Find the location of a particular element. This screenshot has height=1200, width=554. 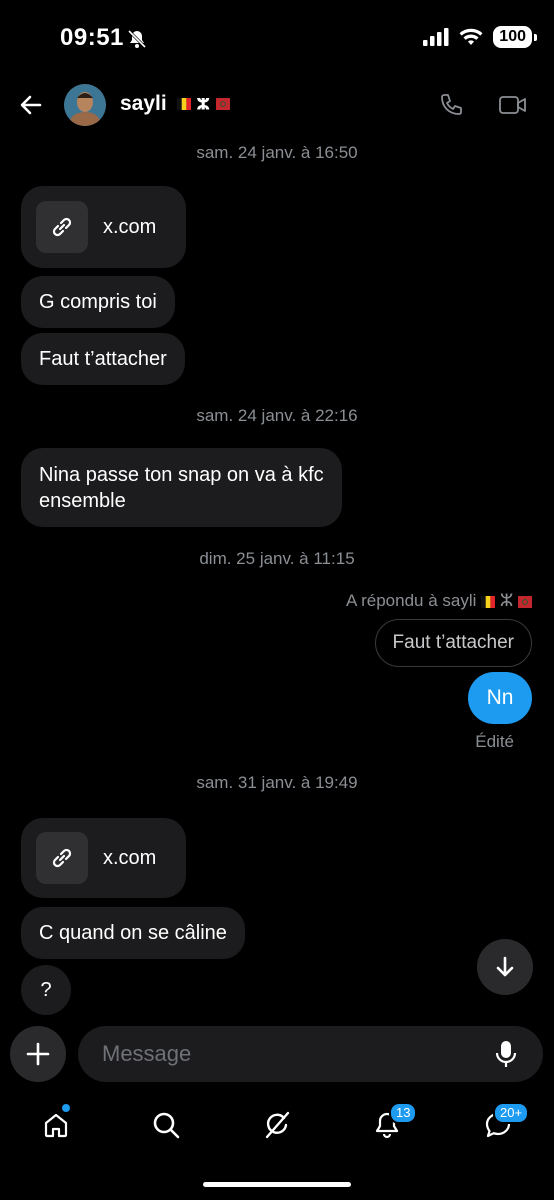

sent-message-bubble: Nn is located at coordinates (500, 698).